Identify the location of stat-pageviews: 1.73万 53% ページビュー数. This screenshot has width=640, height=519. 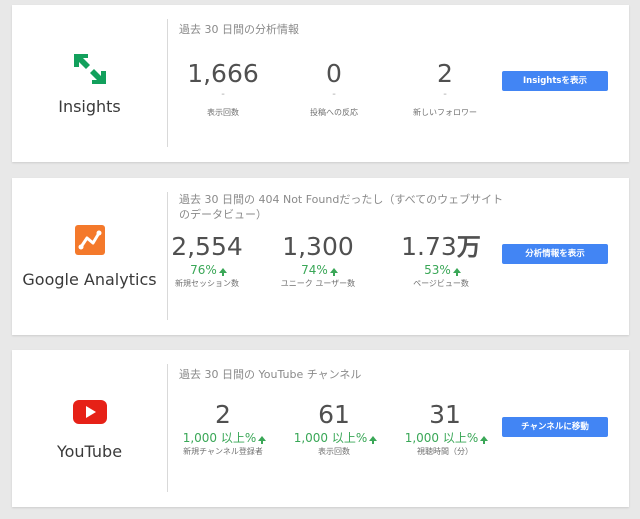
(441, 261).